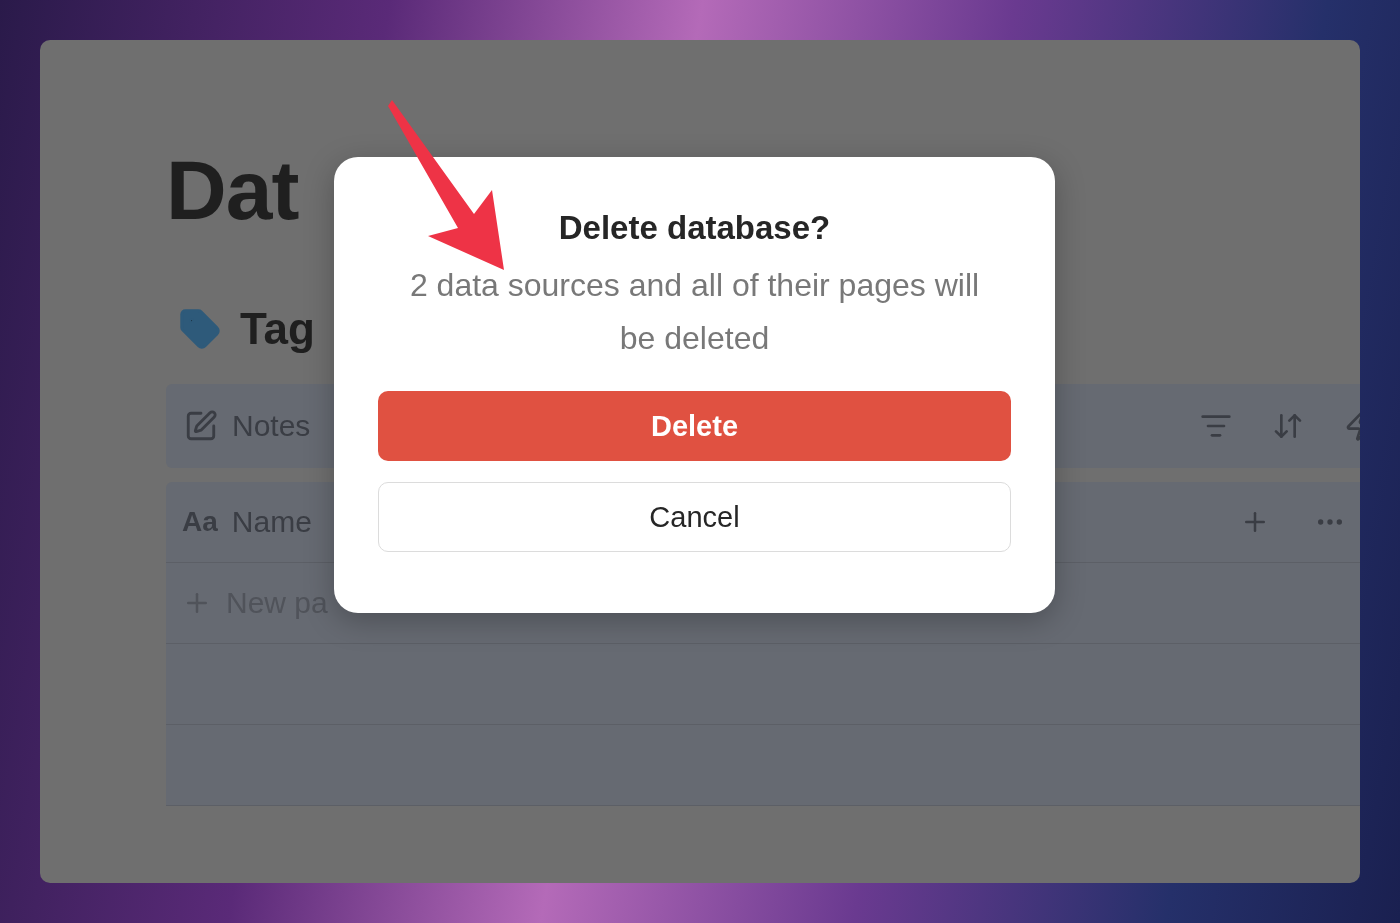 The height and width of the screenshot is (923, 1400). Describe the element at coordinates (201, 426) in the screenshot. I see `edit-icon` at that location.